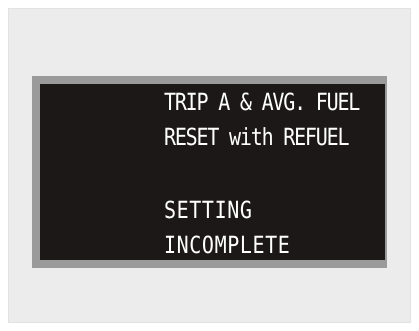 This screenshot has width=419, height=331. What do you see at coordinates (257, 136) in the screenshot?
I see `display-line-2: RESET with REFUEL` at bounding box center [257, 136].